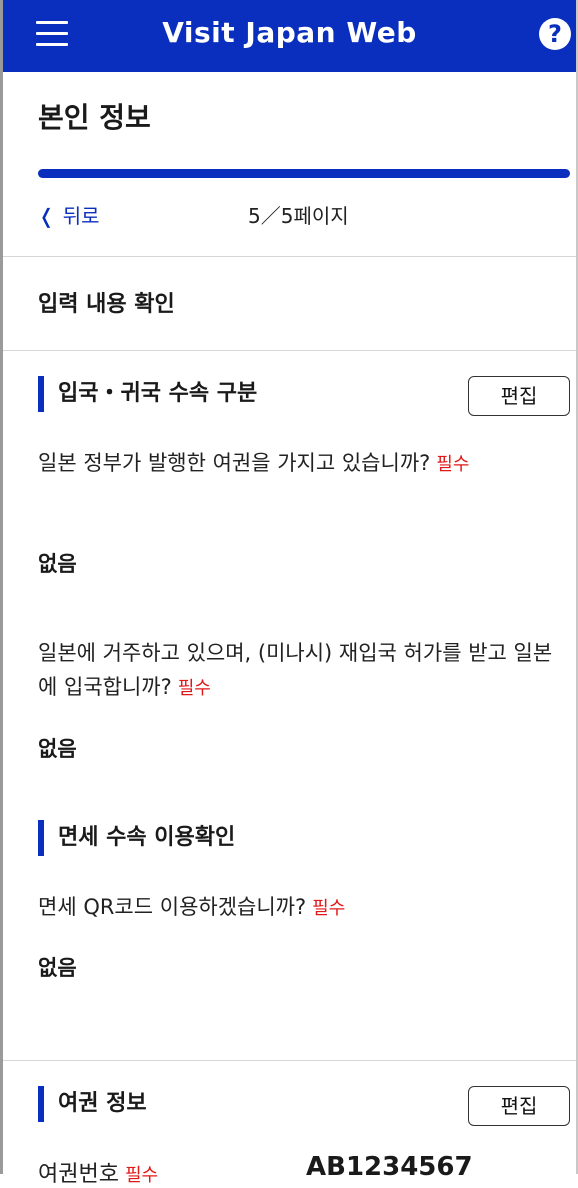  Describe the element at coordinates (389, 1167) in the screenshot. I see `passport-number-value: AB1234567` at that location.